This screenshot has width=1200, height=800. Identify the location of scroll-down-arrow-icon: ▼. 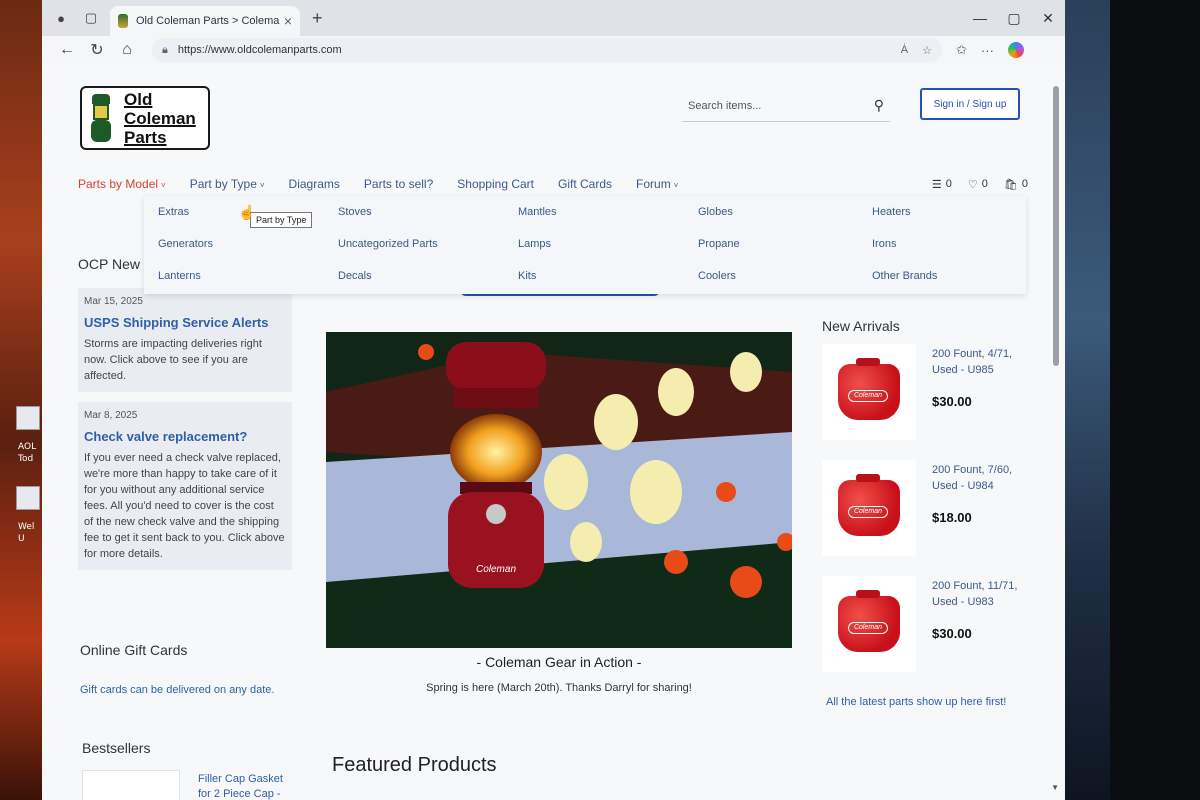
(1055, 787).